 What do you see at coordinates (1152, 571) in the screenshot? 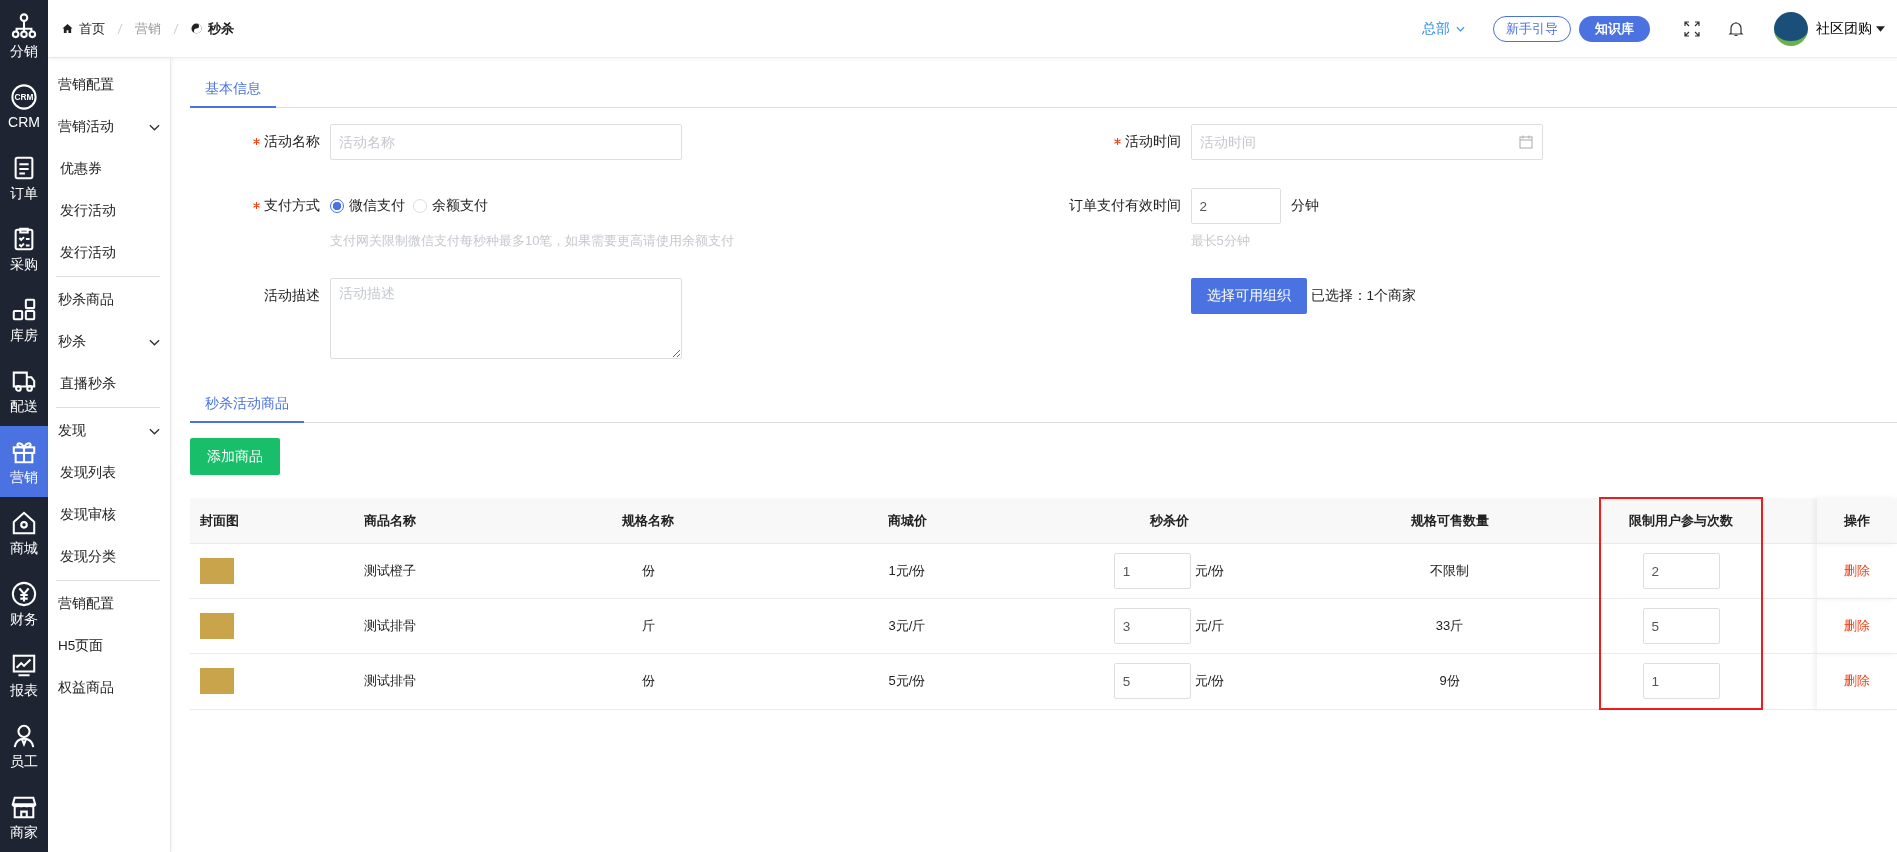
I see `price-input: 1` at bounding box center [1152, 571].